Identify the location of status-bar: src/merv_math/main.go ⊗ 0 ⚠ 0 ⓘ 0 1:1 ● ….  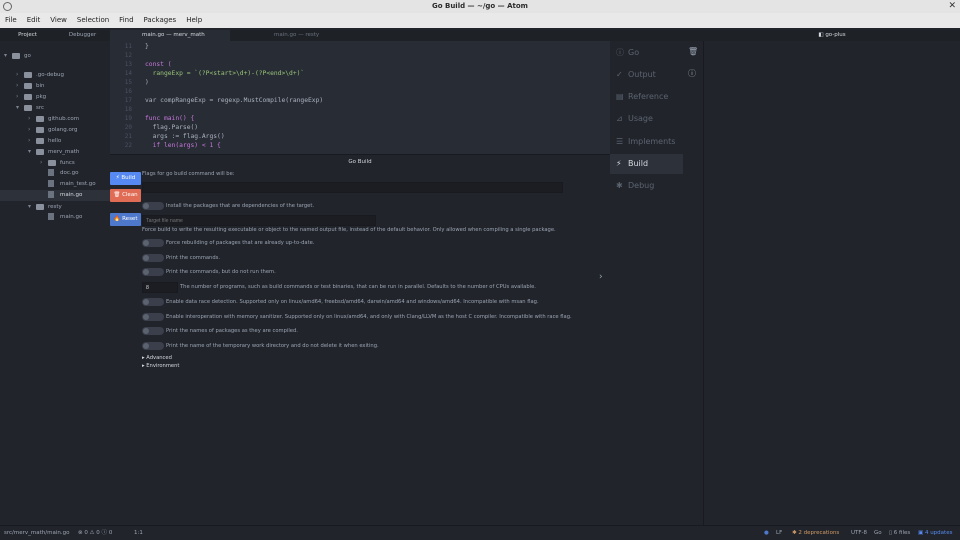
(480, 532).